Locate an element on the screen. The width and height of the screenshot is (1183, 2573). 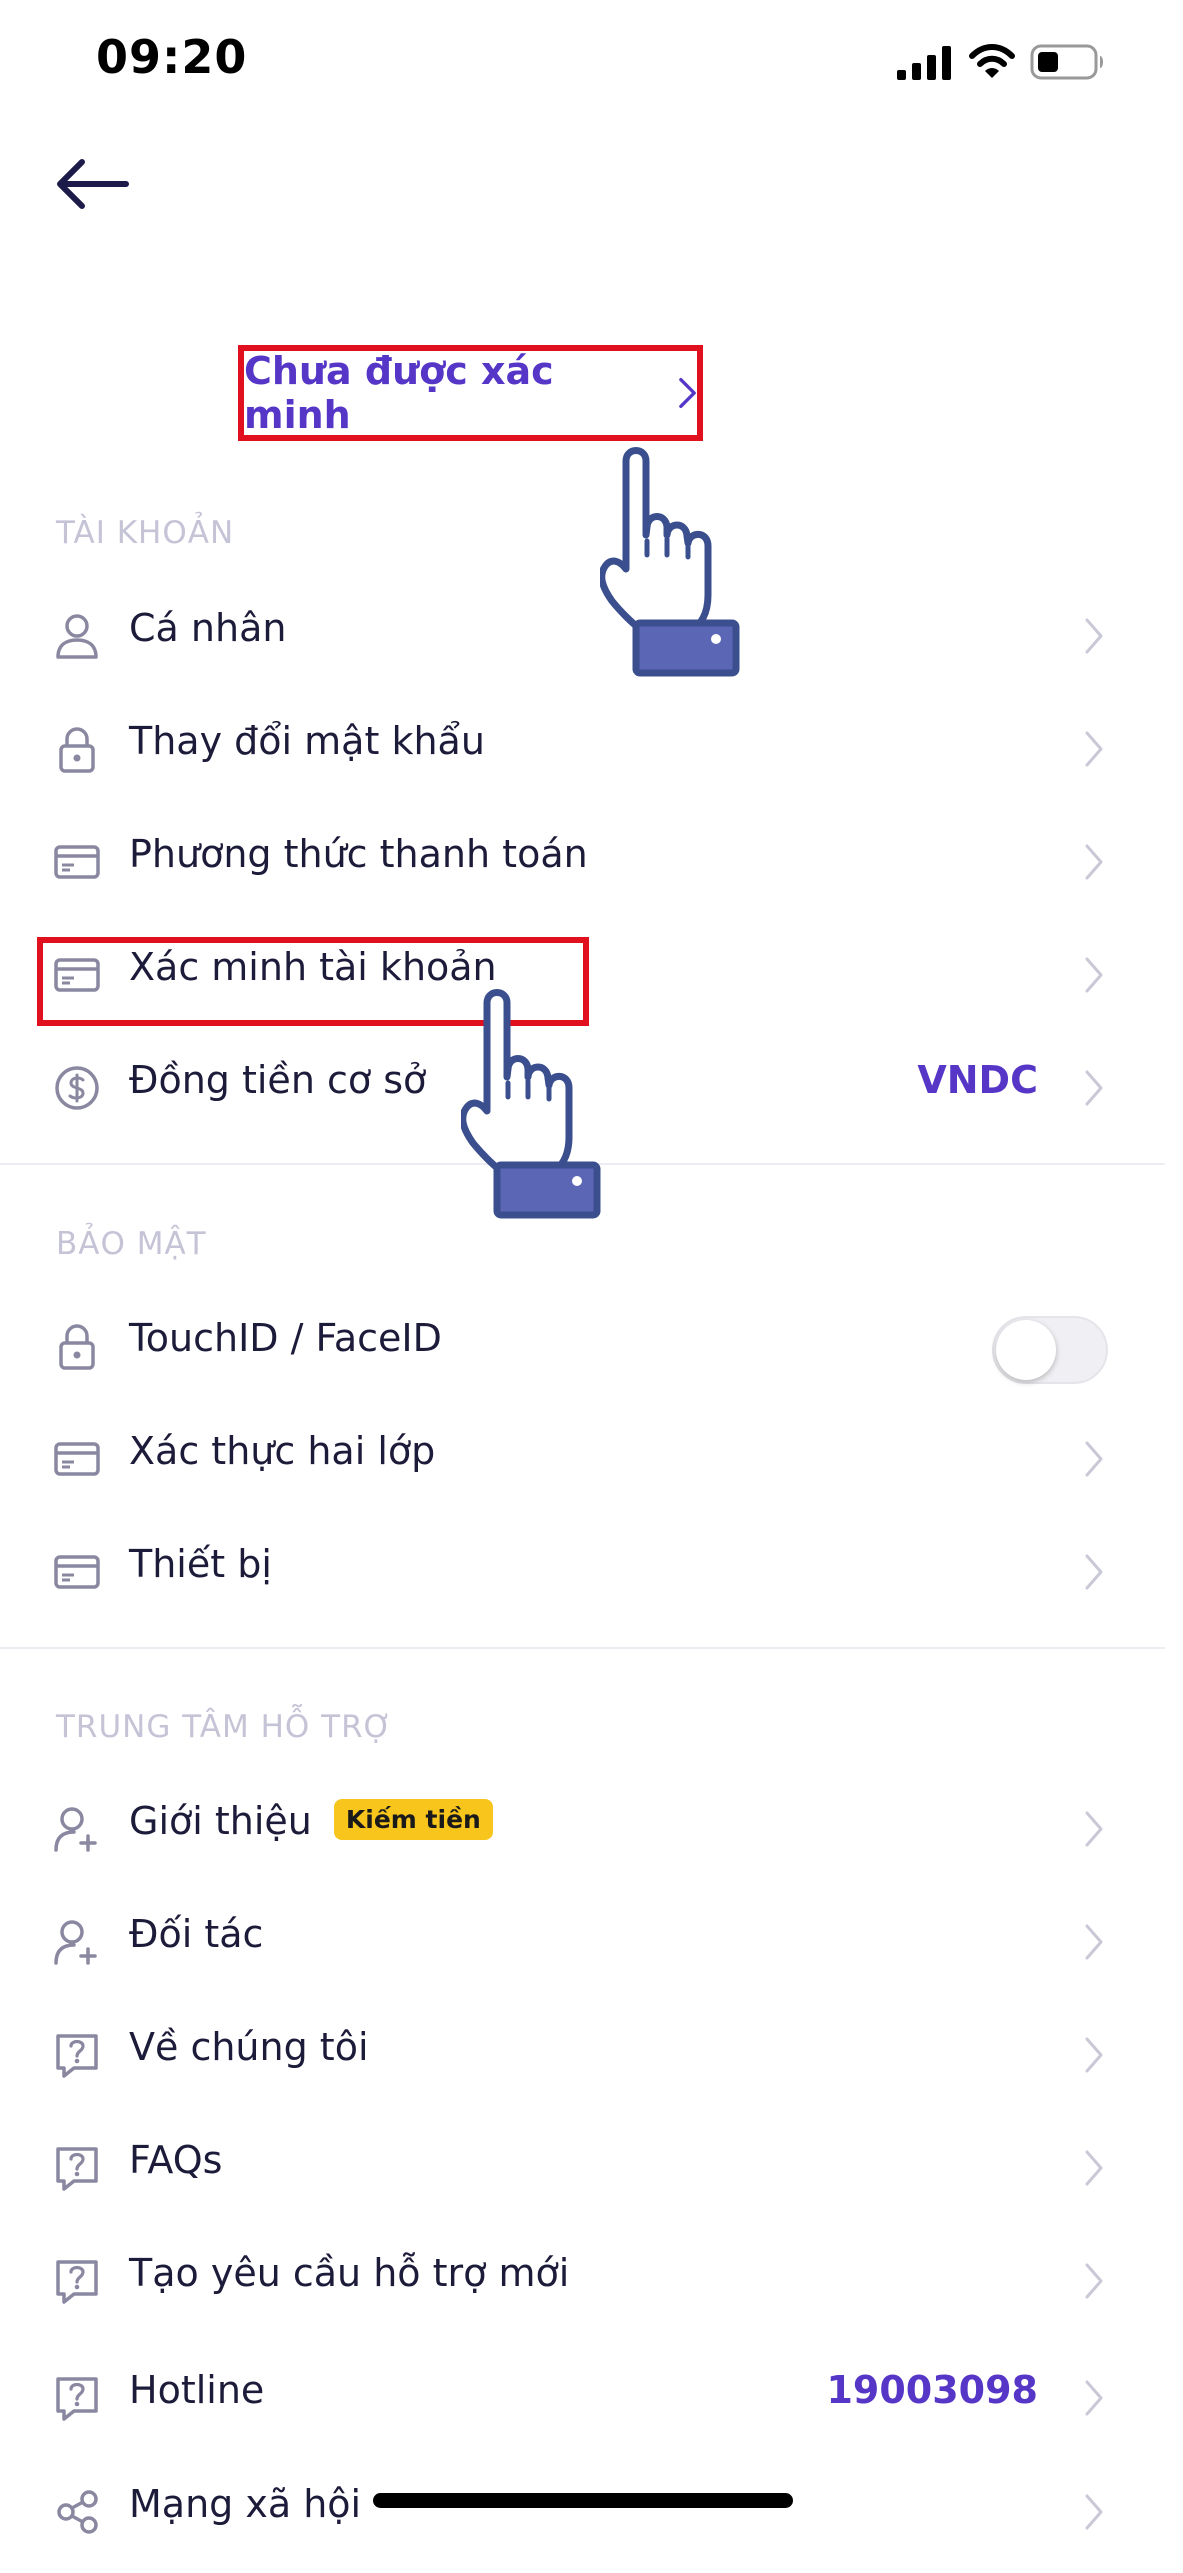
dollar-circle-icon is located at coordinates (77, 1088).